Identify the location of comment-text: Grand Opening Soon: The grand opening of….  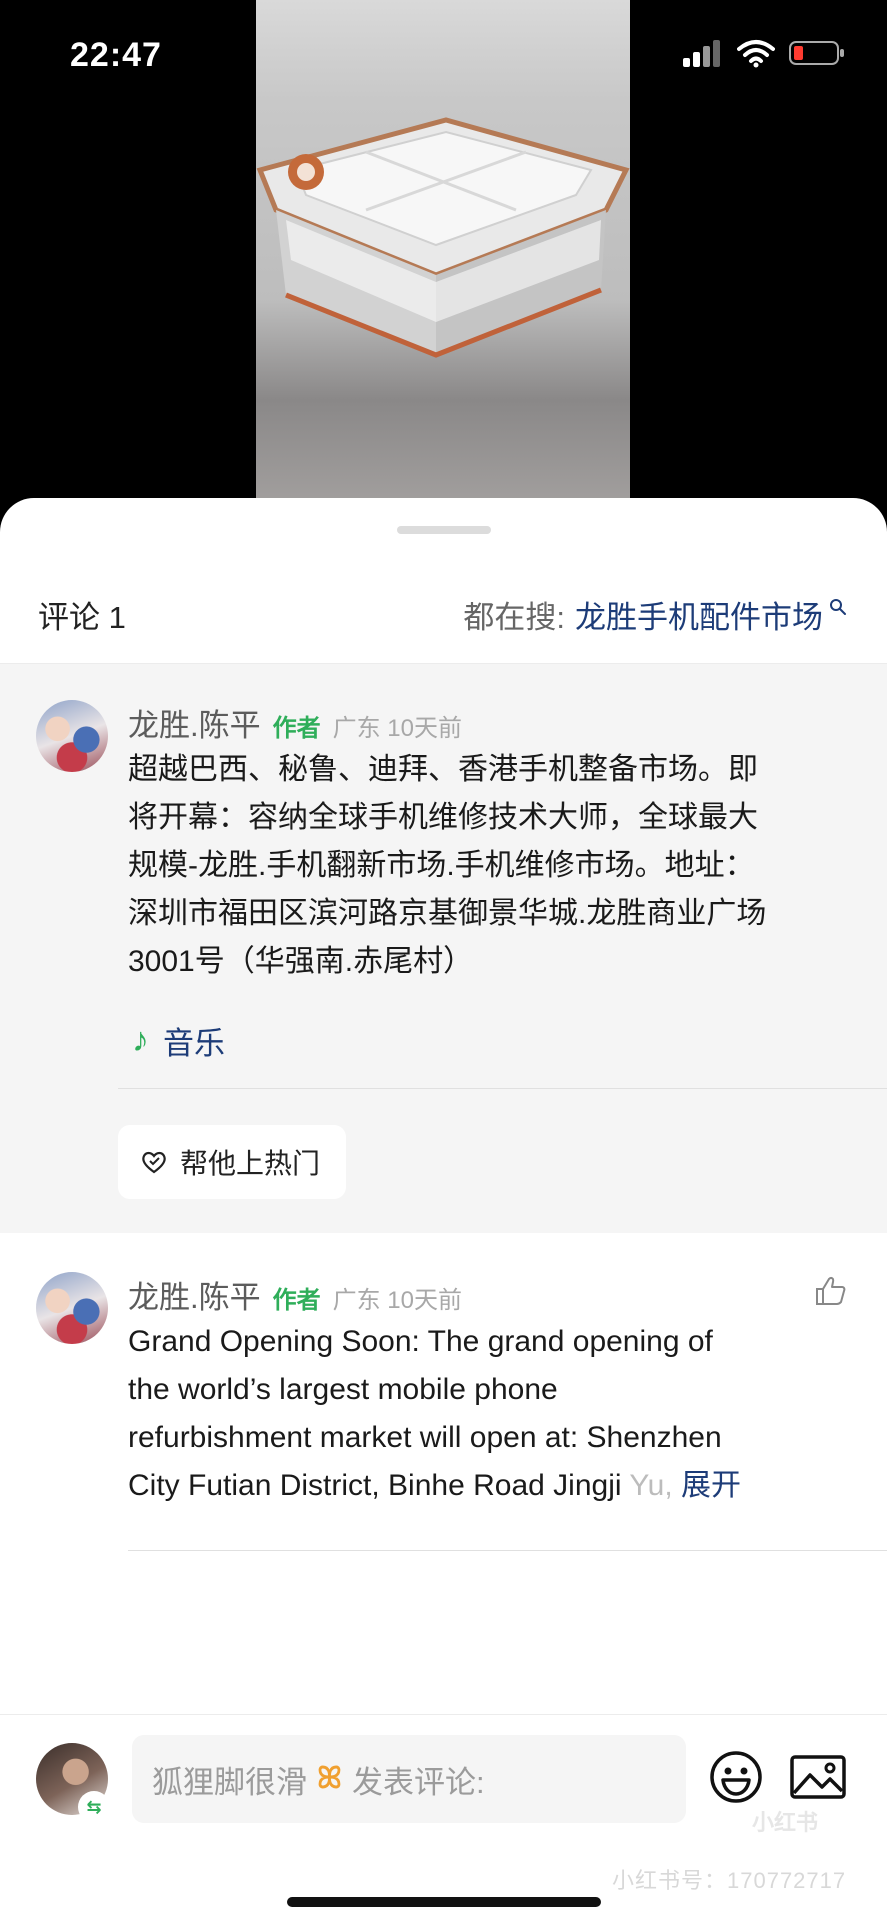
(488, 1414).